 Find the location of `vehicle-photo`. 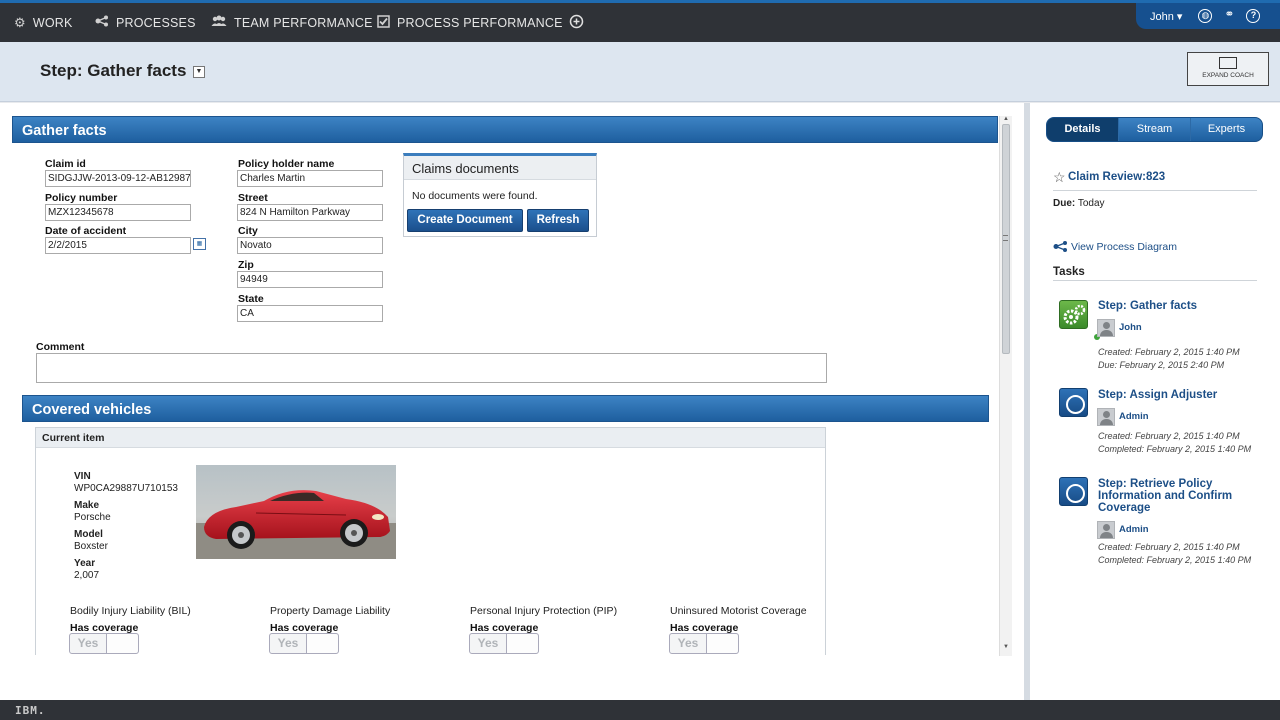

vehicle-photo is located at coordinates (296, 512).